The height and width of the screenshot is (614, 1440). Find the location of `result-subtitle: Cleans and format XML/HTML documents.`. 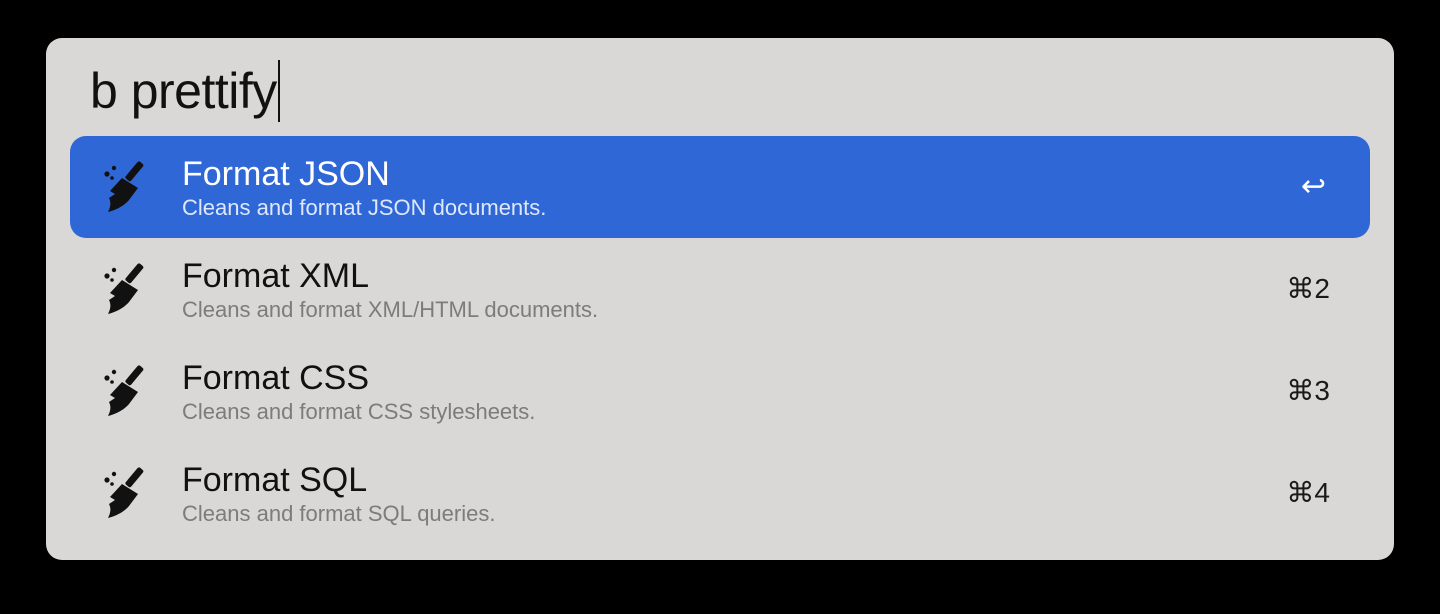

result-subtitle: Cleans and format XML/HTML documents. is located at coordinates (390, 309).